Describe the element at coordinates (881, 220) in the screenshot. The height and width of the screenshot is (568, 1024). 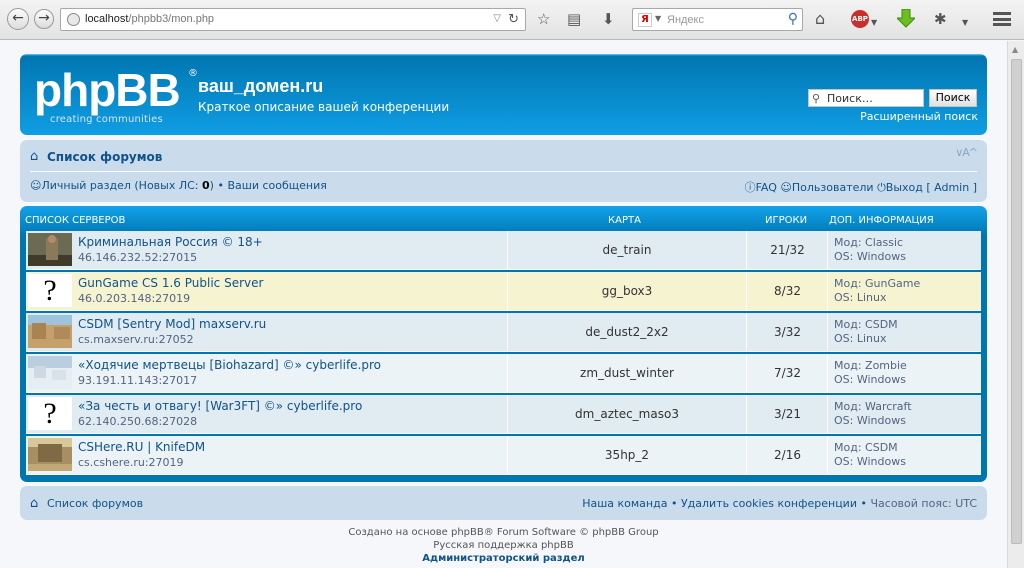
I see `header-info: ДОП. ИНФОРМАЦИЯ` at that location.